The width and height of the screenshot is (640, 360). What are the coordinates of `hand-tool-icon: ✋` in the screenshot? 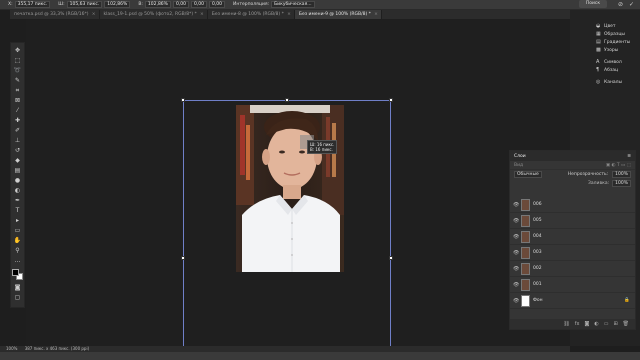 It's located at (17, 241).